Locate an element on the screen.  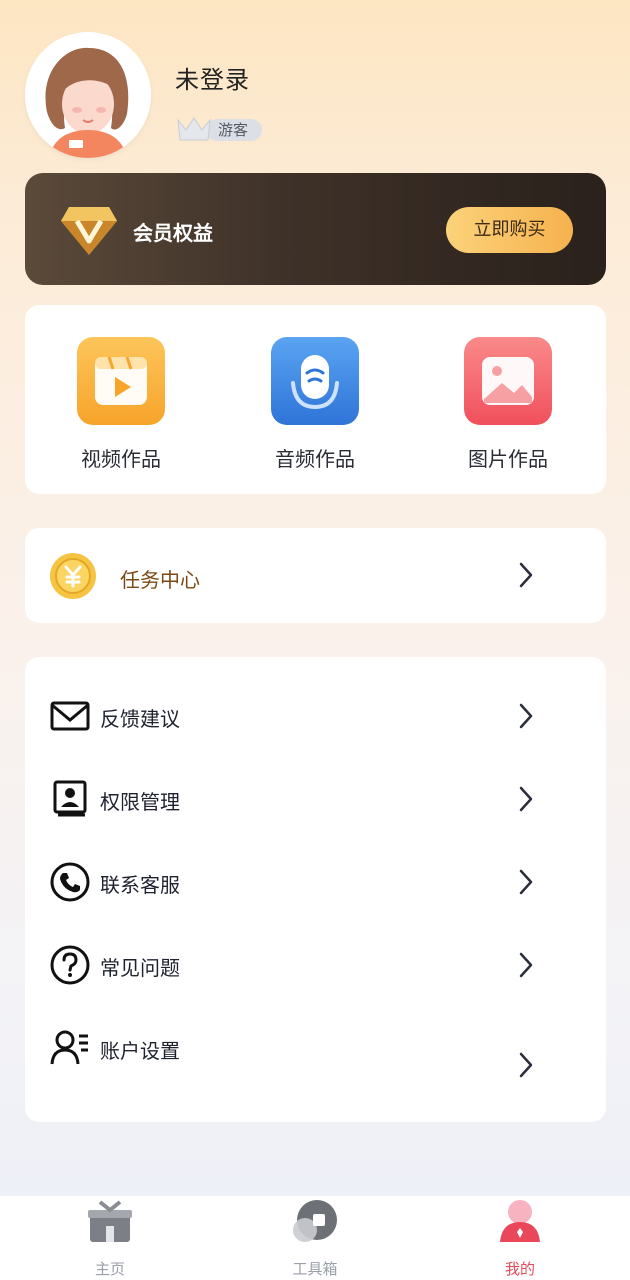
menu-label-account-settings: 账户设置 is located at coordinates (140, 1051).